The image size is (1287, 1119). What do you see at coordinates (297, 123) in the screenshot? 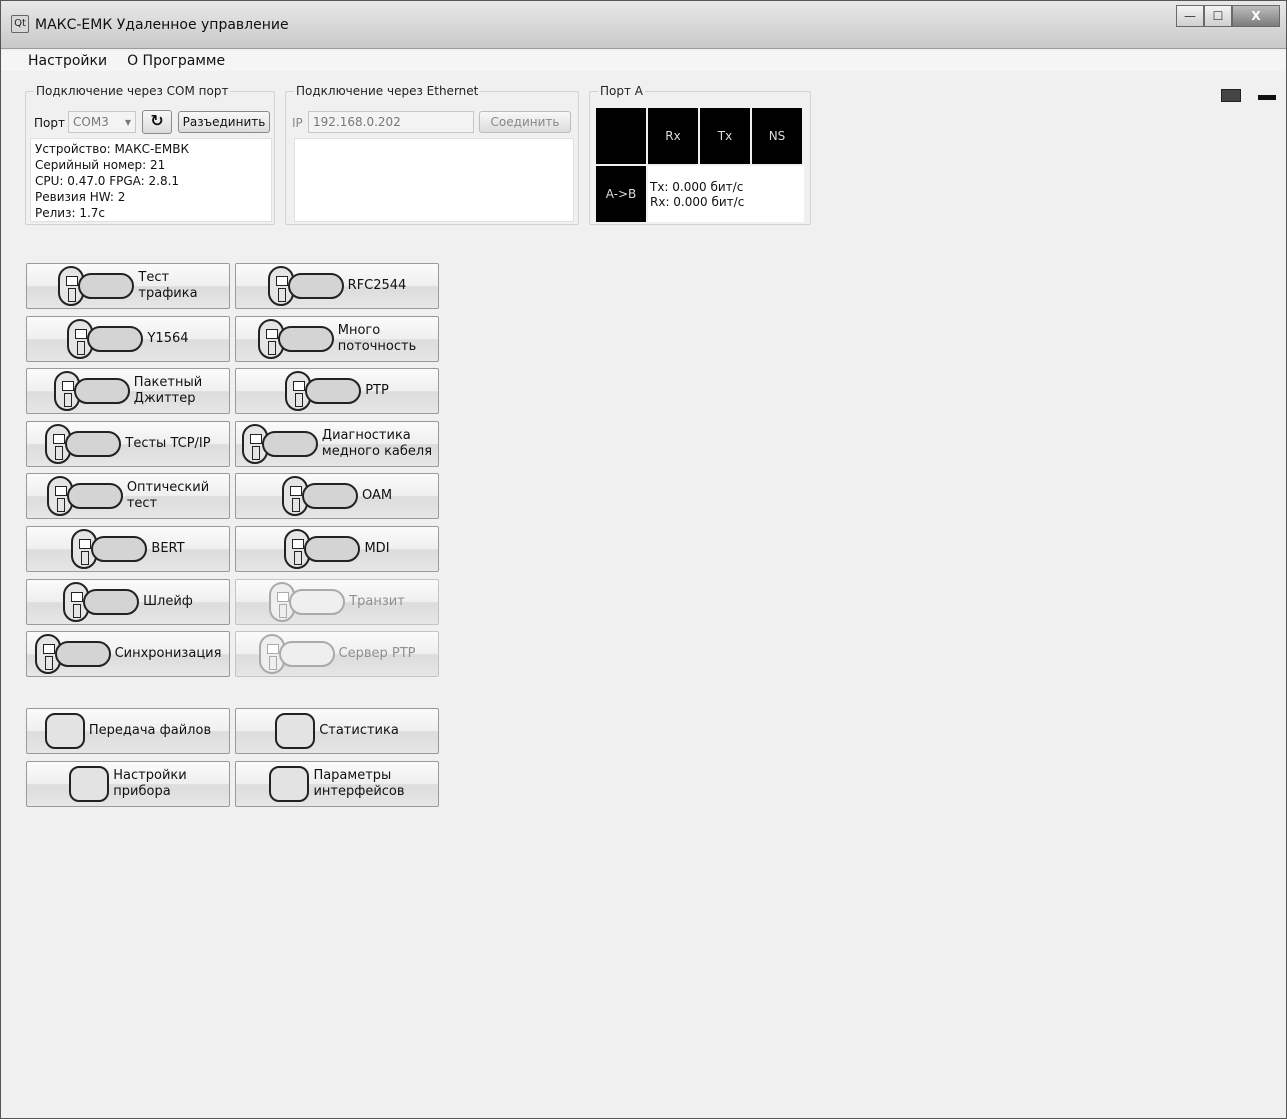
I see `ip-label: IP` at bounding box center [297, 123].